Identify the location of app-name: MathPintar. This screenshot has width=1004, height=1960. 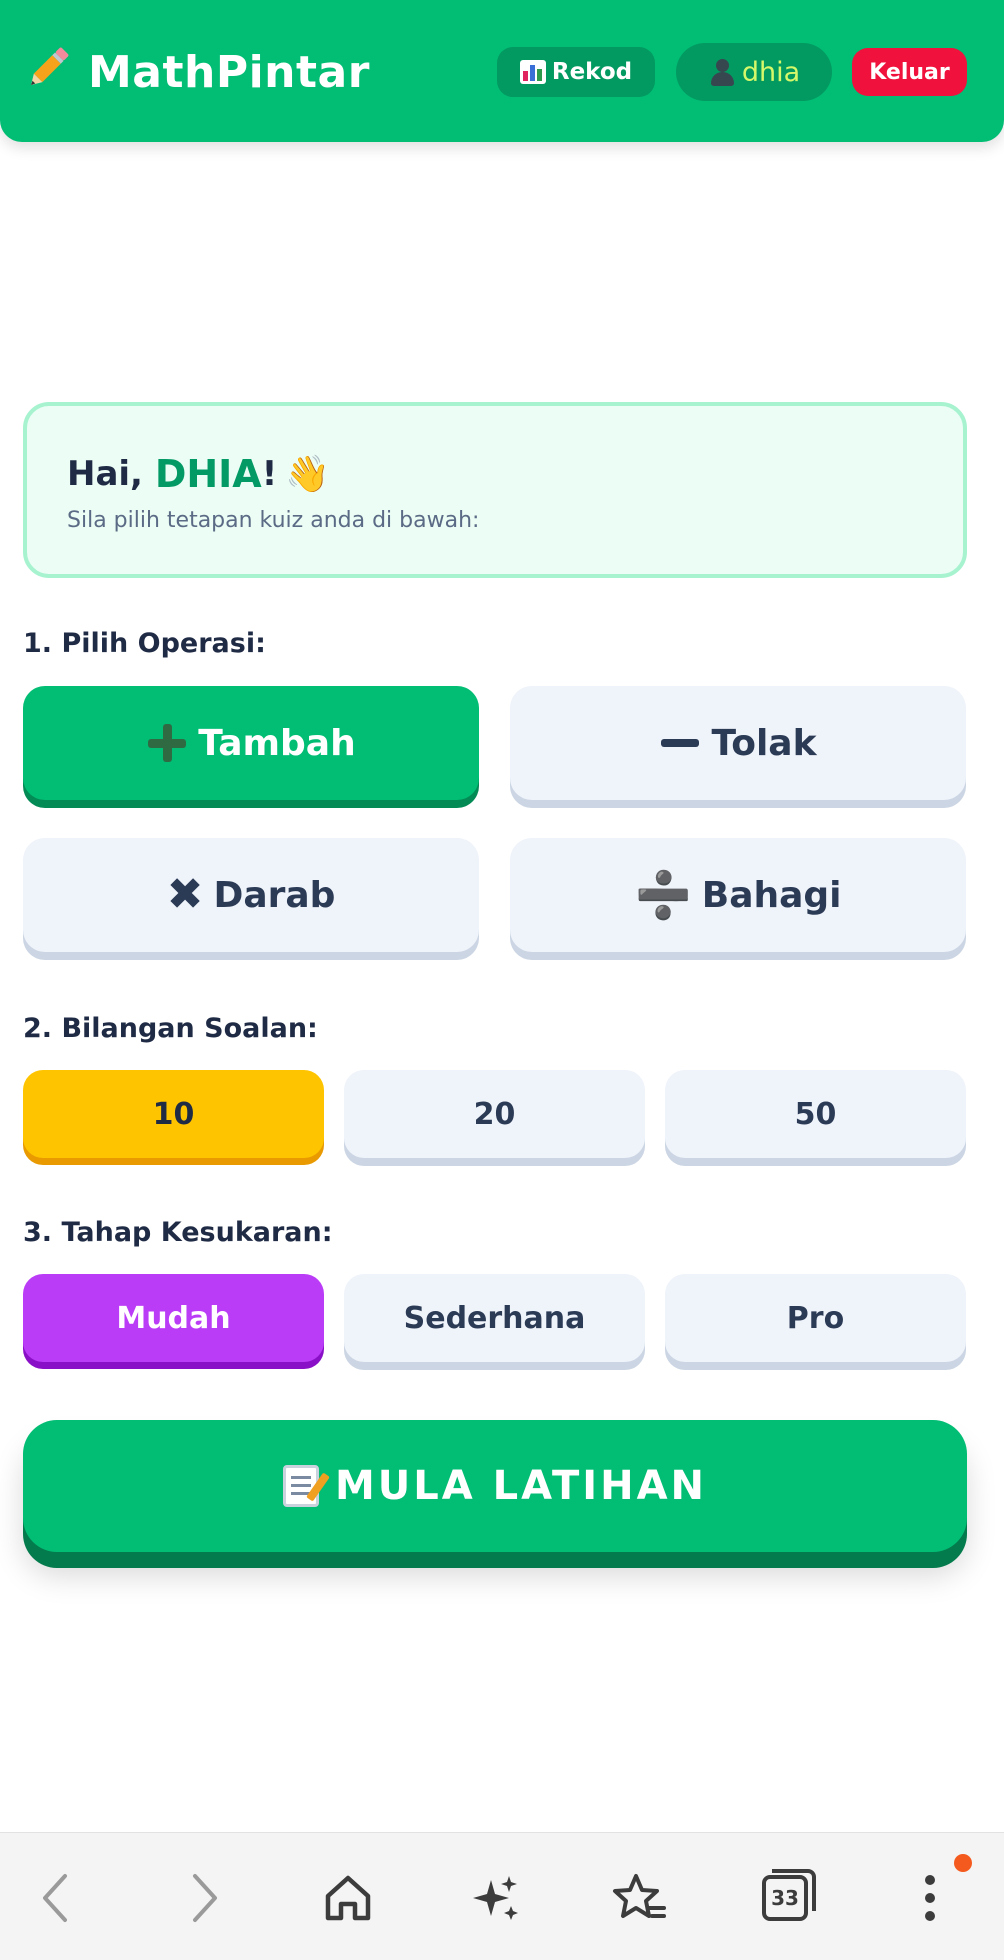
(229, 72).